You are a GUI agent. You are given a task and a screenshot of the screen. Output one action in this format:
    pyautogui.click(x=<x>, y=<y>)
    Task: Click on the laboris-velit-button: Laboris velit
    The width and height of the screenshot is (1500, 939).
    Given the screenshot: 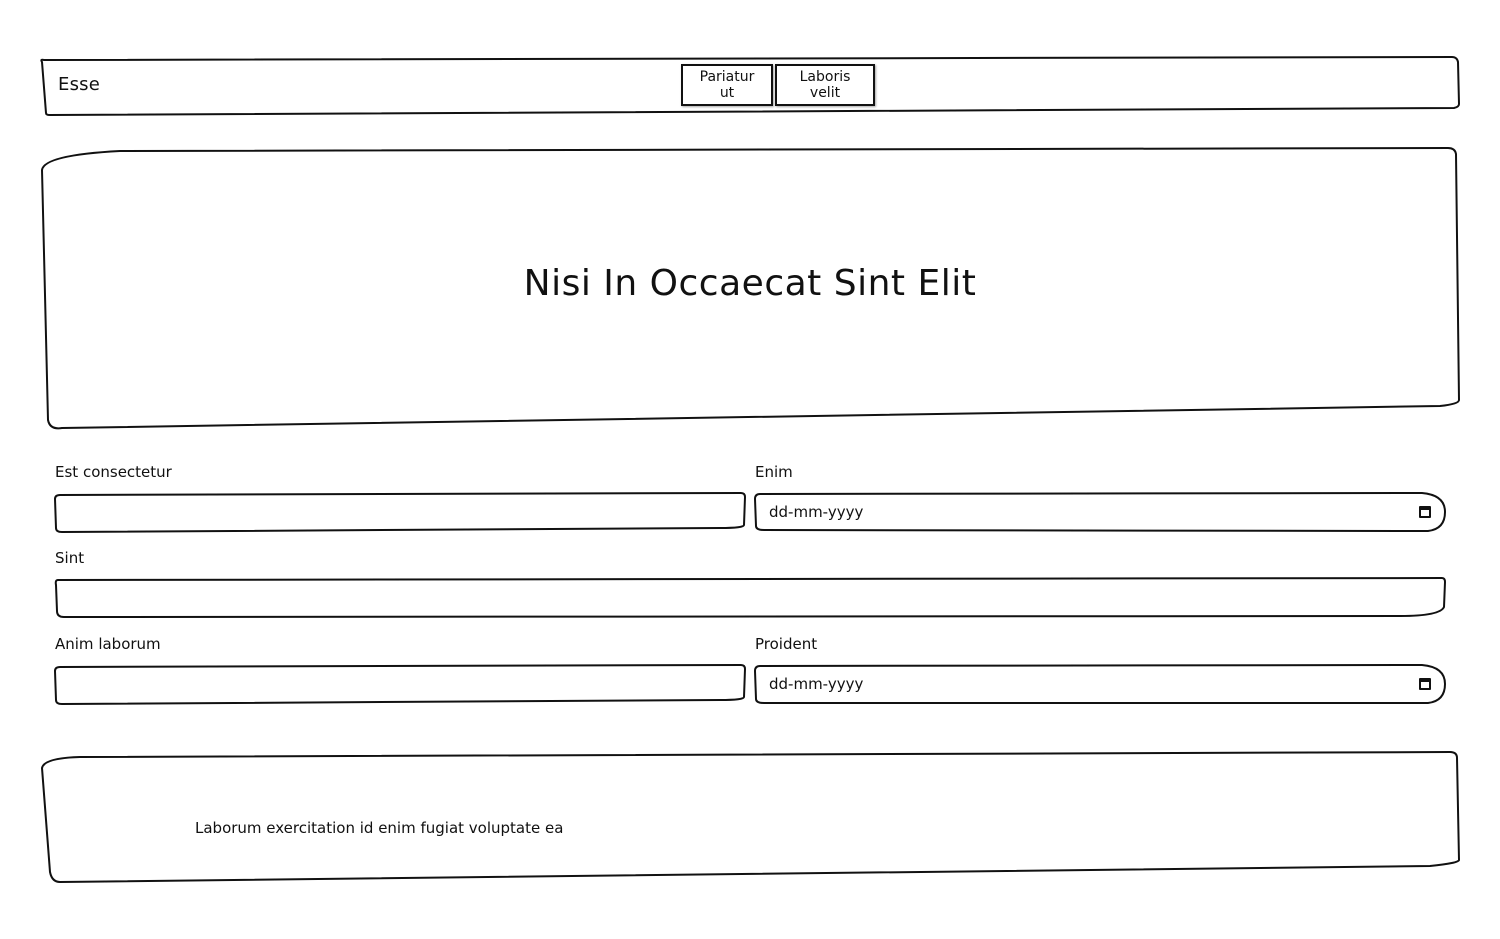 What is the action you would take?
    pyautogui.click(x=825, y=85)
    